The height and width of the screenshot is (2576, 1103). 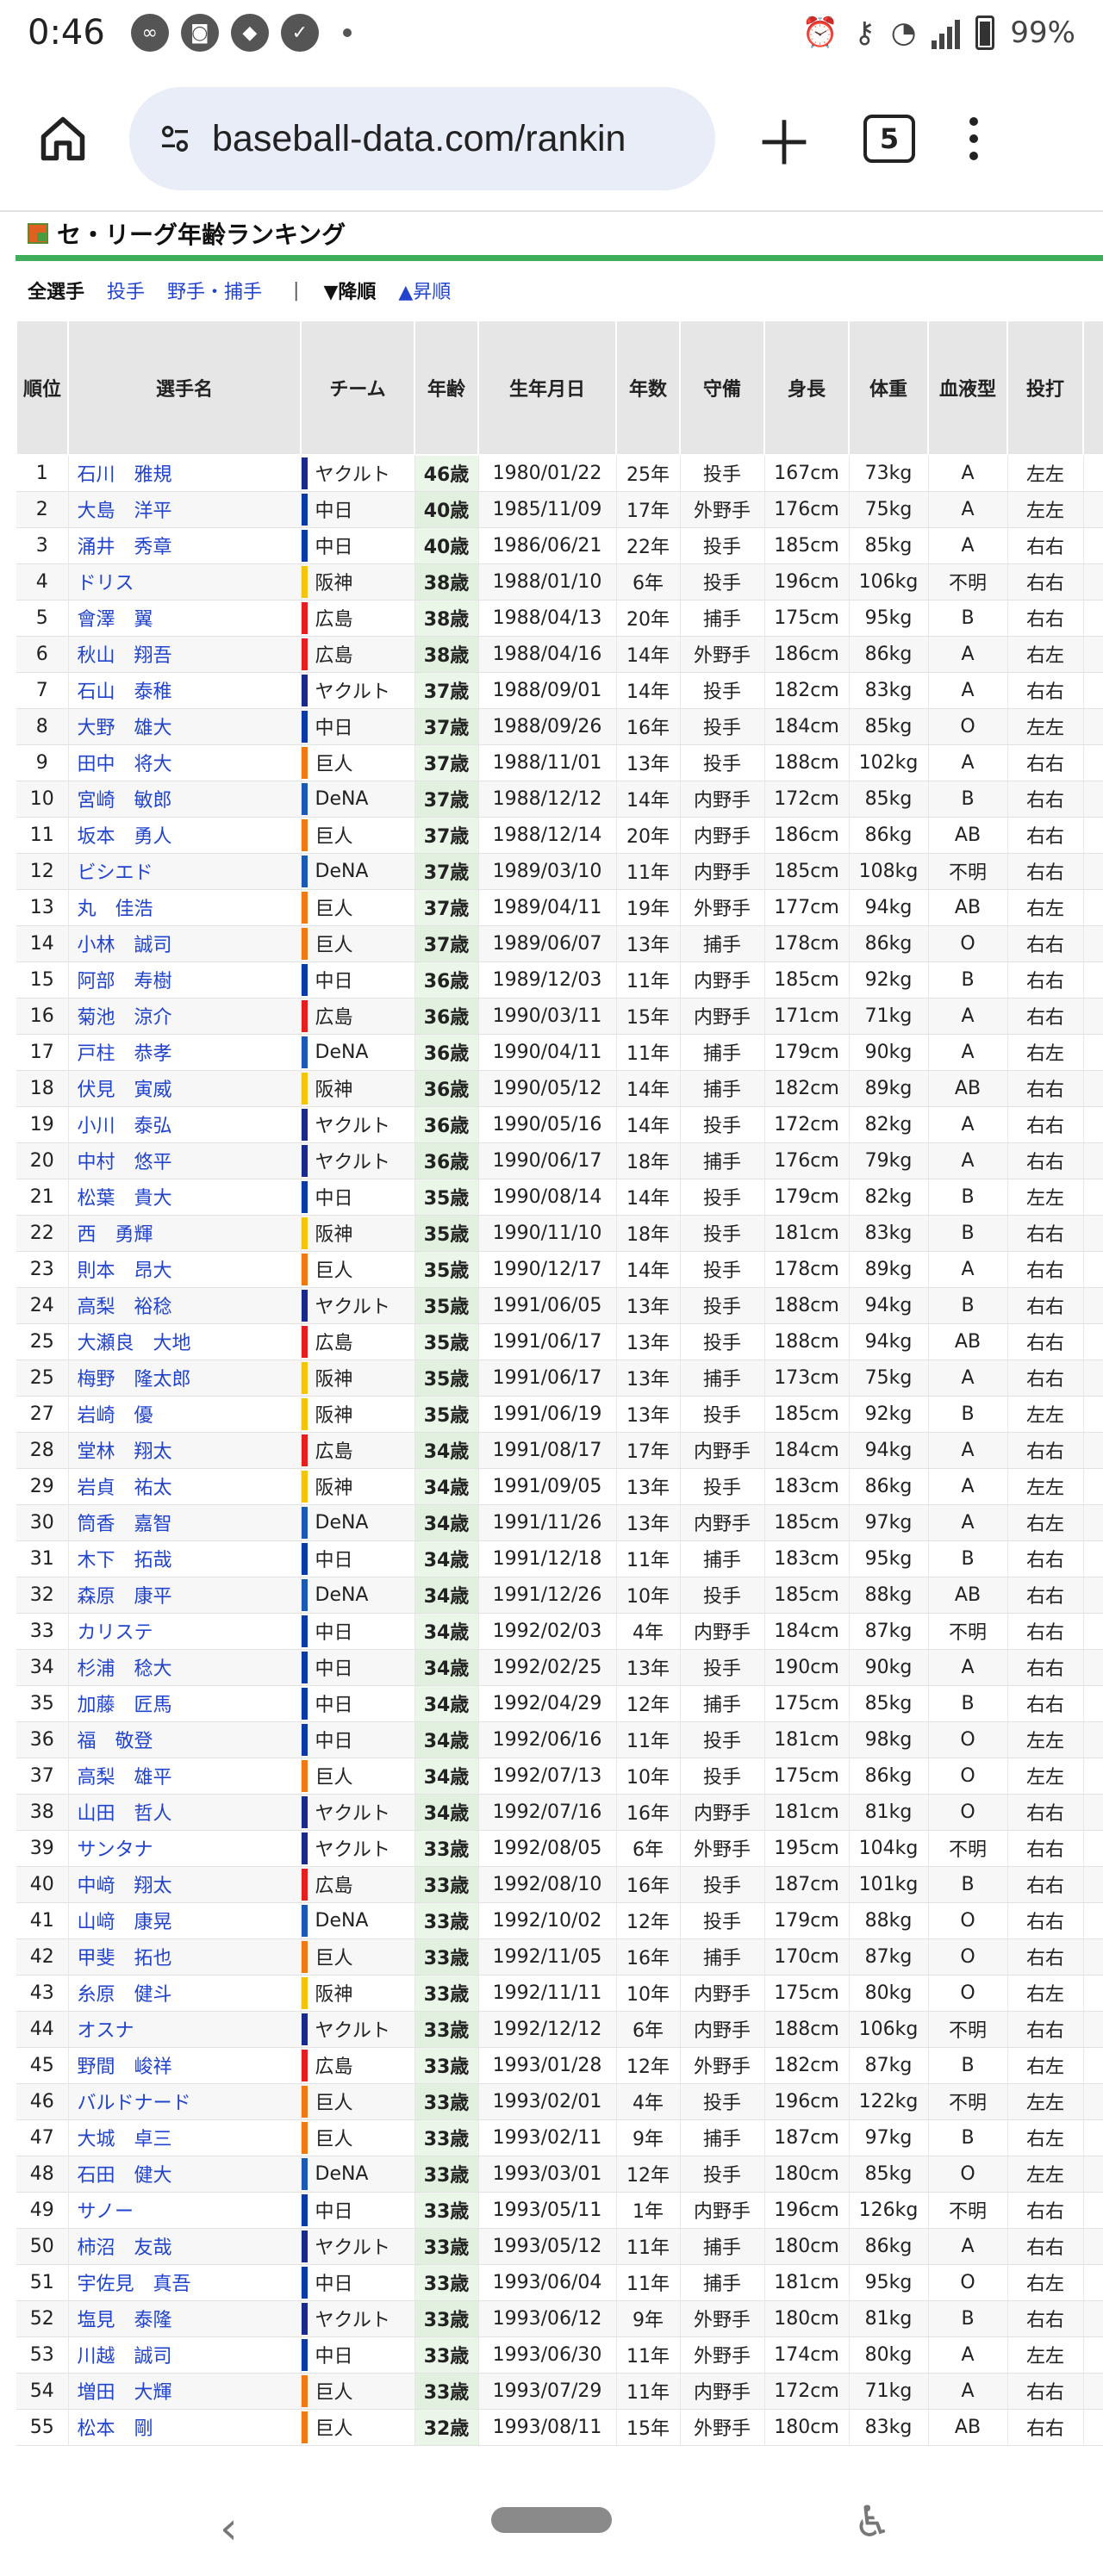 What do you see at coordinates (185, 655) in the screenshot?
I see `cell-name: 秋山 翔吾` at bounding box center [185, 655].